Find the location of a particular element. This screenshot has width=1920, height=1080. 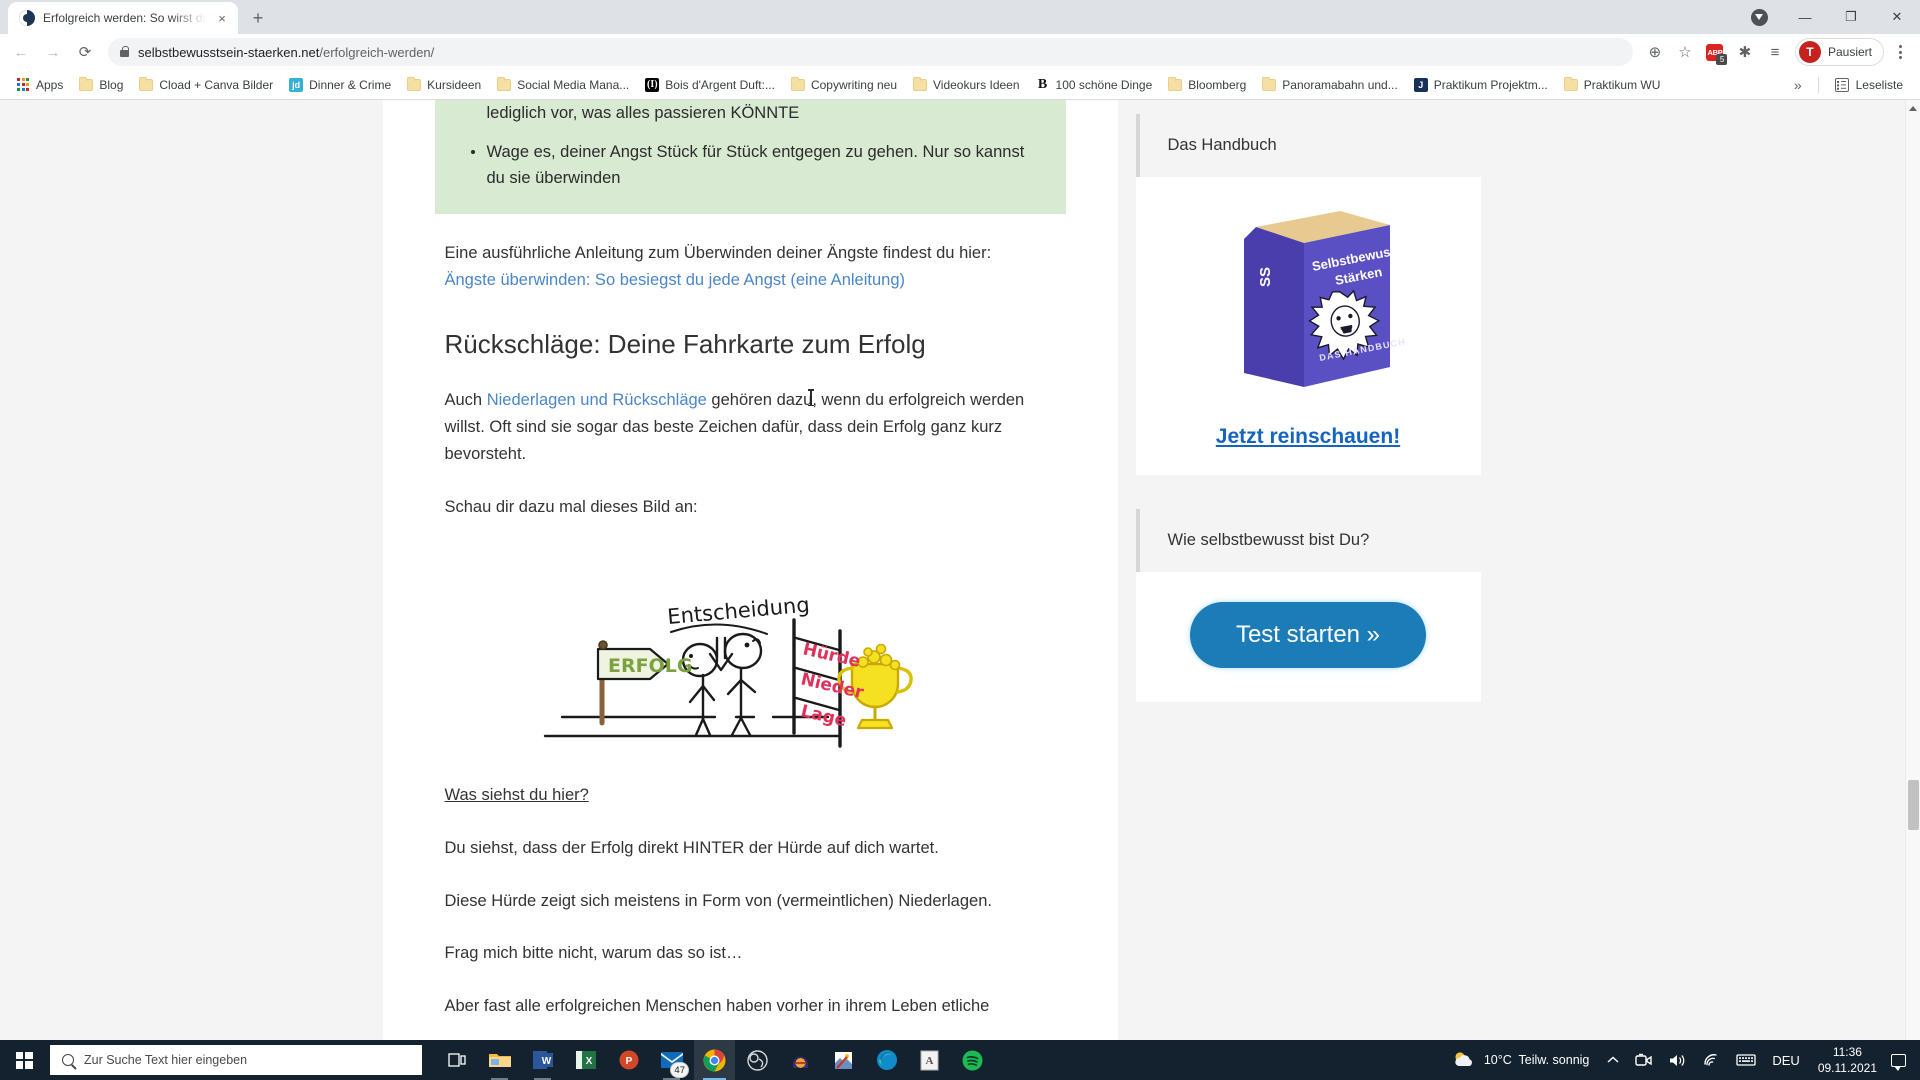

download-icon is located at coordinates (1759, 17).